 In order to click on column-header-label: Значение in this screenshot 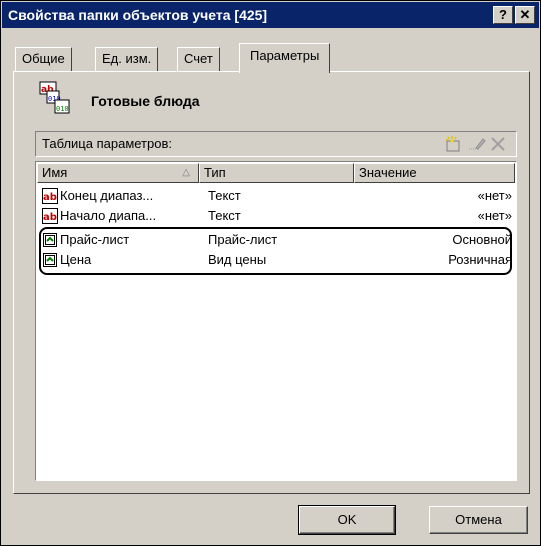, I will do `click(388, 172)`.